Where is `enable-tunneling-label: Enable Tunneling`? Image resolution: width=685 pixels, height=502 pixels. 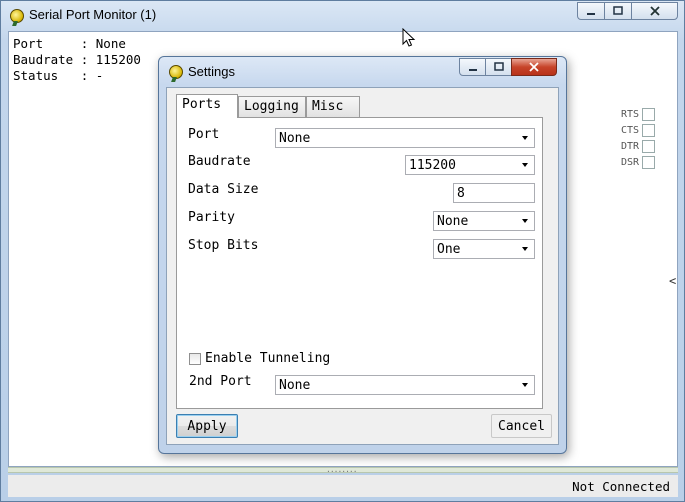
enable-tunneling-label: Enable Tunneling is located at coordinates (268, 358).